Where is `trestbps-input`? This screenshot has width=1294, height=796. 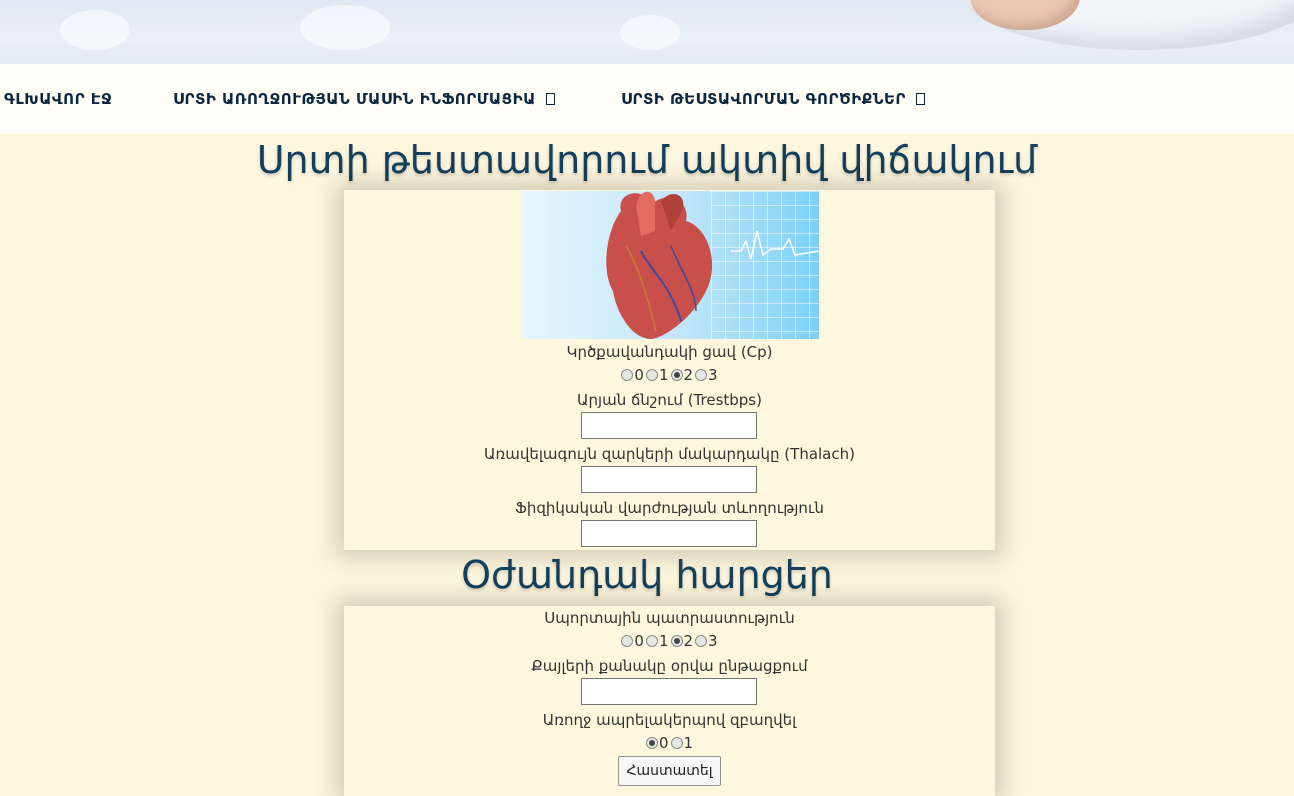 trestbps-input is located at coordinates (669, 425).